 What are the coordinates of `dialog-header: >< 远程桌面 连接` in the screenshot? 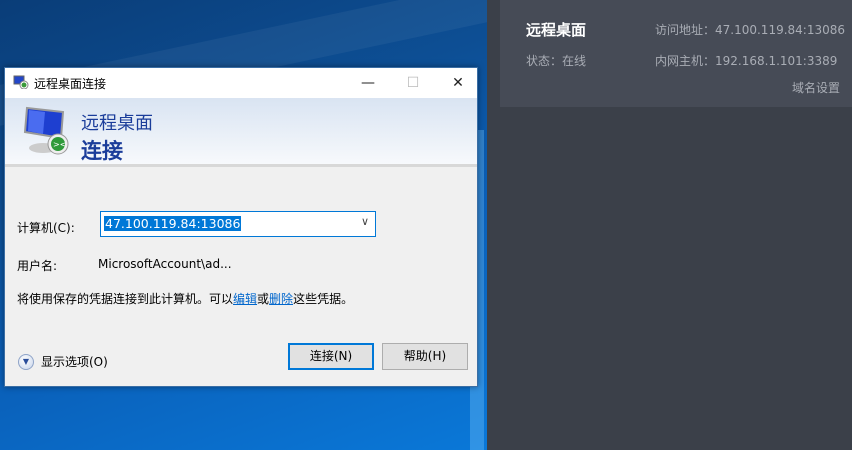 It's located at (241, 132).